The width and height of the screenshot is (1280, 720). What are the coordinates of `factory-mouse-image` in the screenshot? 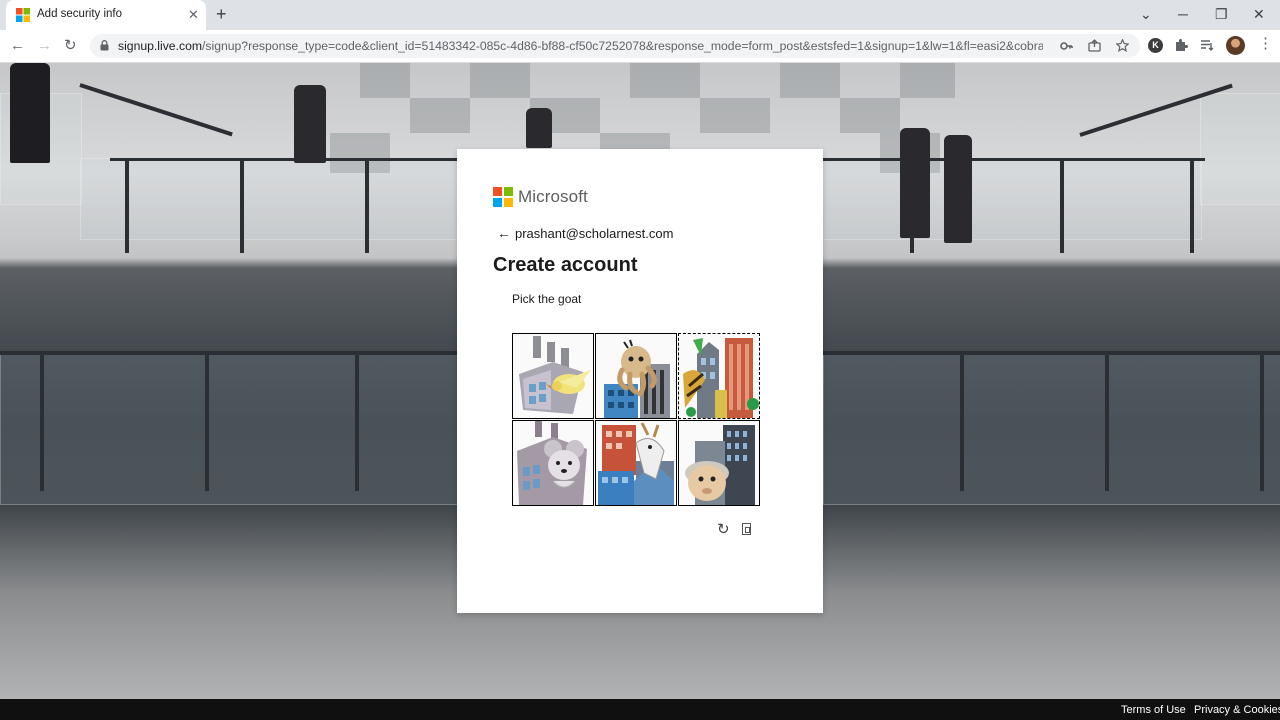 It's located at (552, 463).